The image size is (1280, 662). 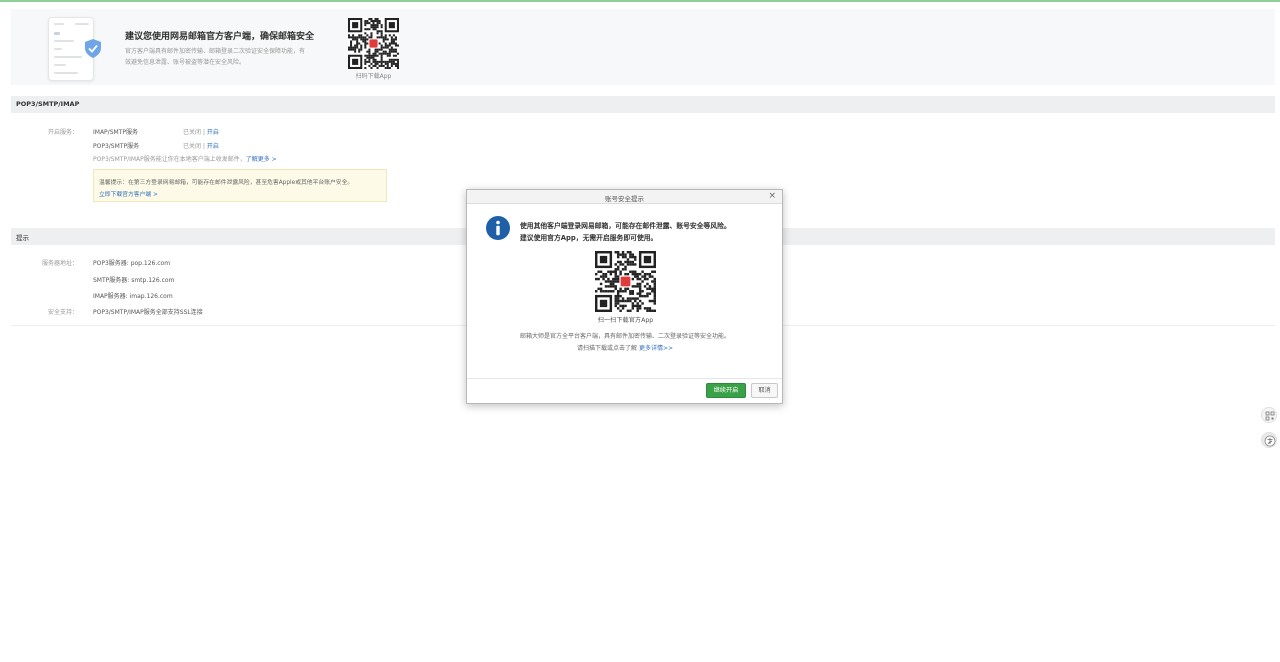 What do you see at coordinates (22, 238) in the screenshot?
I see `section-title: 提示` at bounding box center [22, 238].